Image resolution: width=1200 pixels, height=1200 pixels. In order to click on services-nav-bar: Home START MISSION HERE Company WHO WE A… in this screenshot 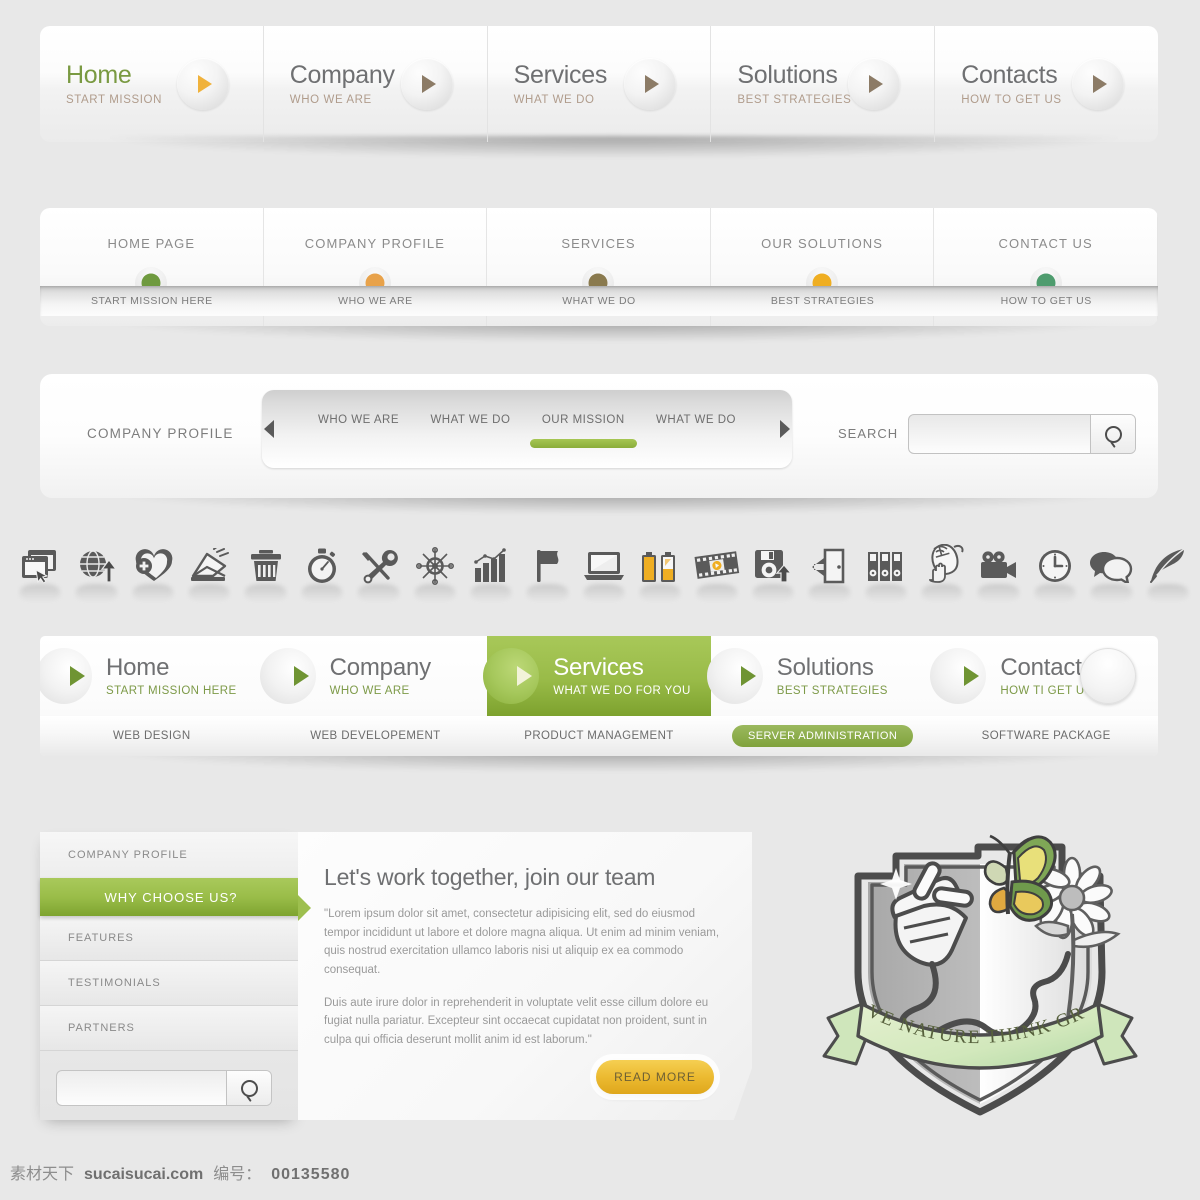, I will do `click(599, 704)`.